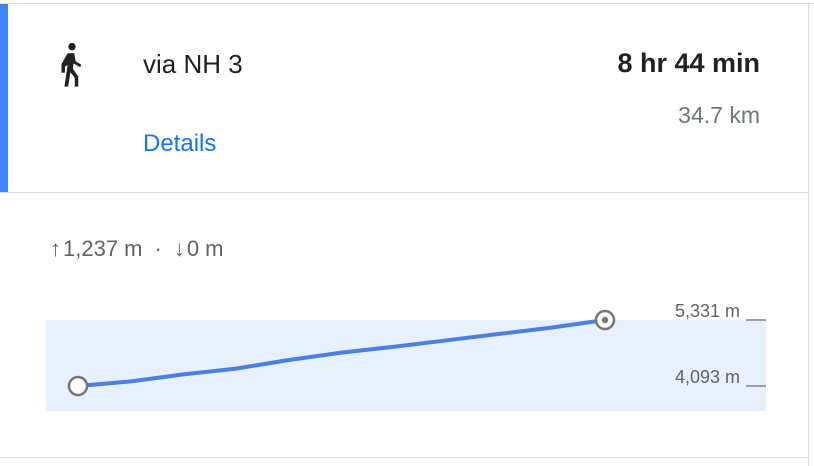 The image size is (814, 466). I want to click on details-link: Details, so click(179, 144).